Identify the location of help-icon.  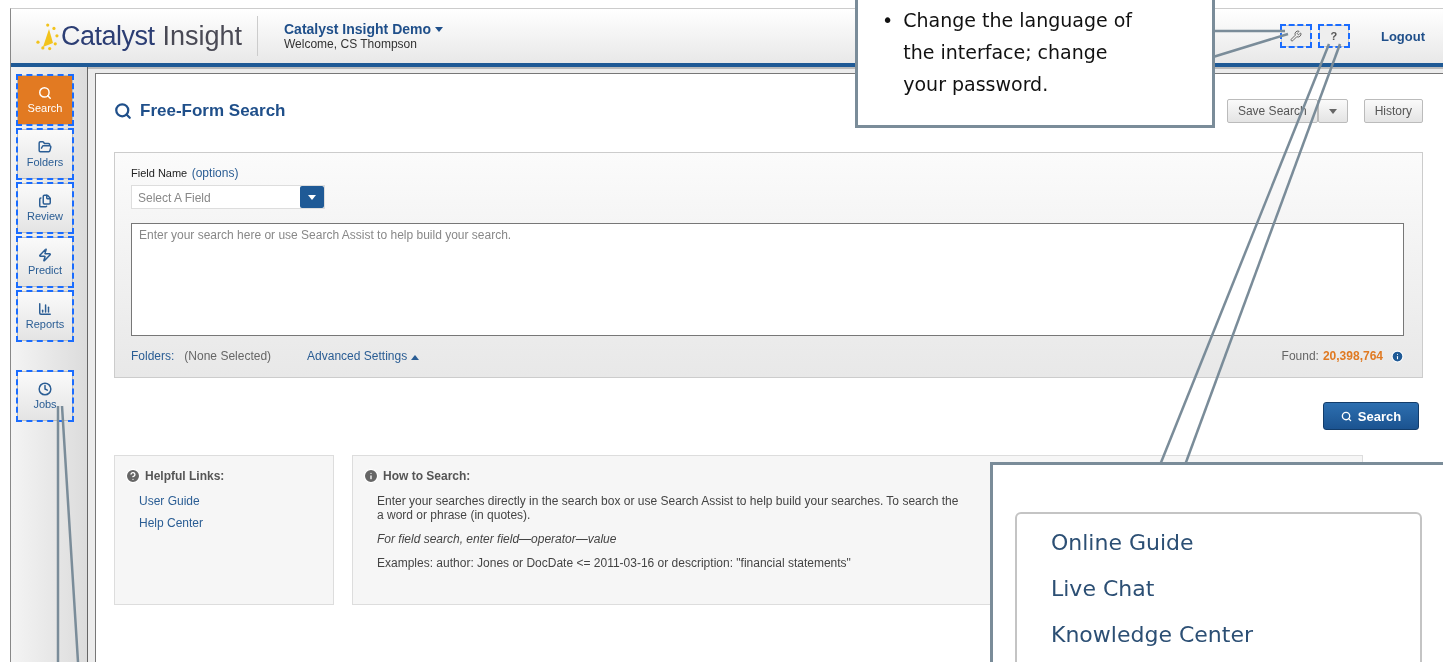
(133, 476).